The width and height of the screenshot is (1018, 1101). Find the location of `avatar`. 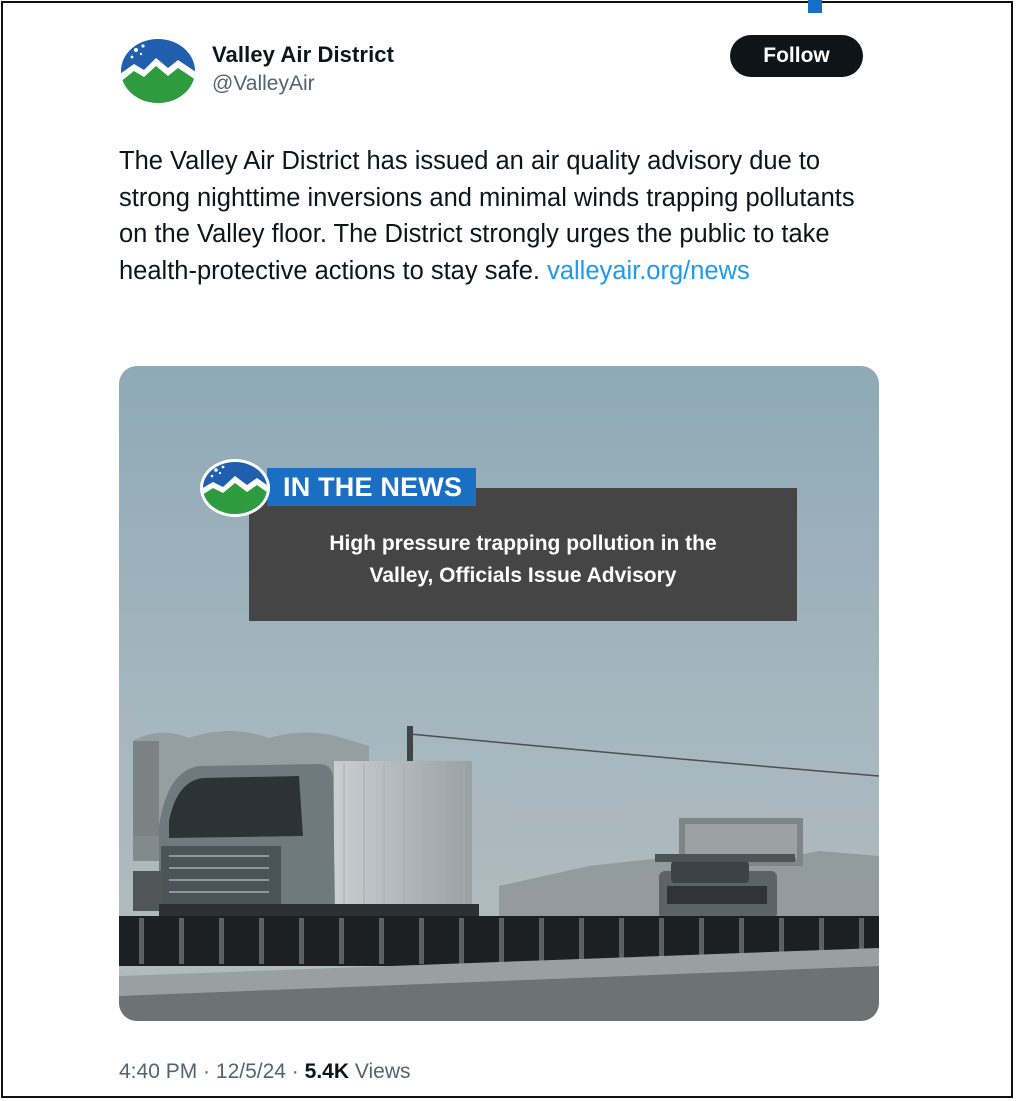

avatar is located at coordinates (158, 71).